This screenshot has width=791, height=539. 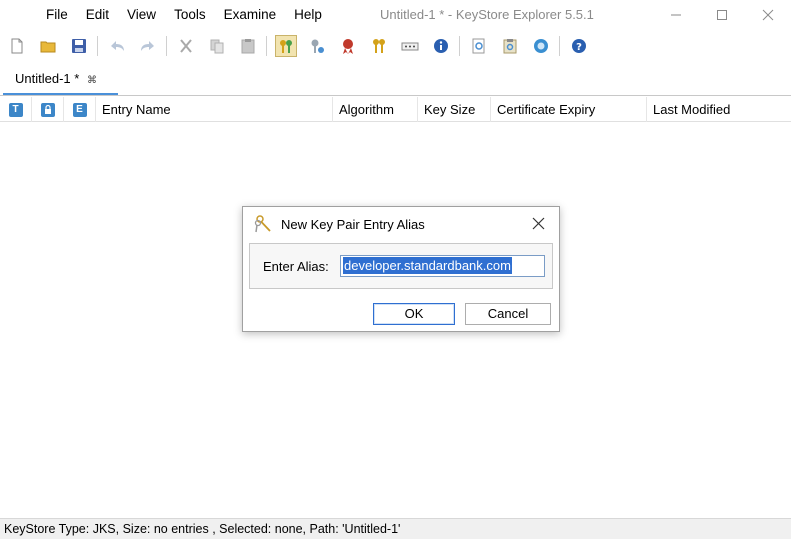 I want to click on entry-type-icon: T, so click(x=15, y=109).